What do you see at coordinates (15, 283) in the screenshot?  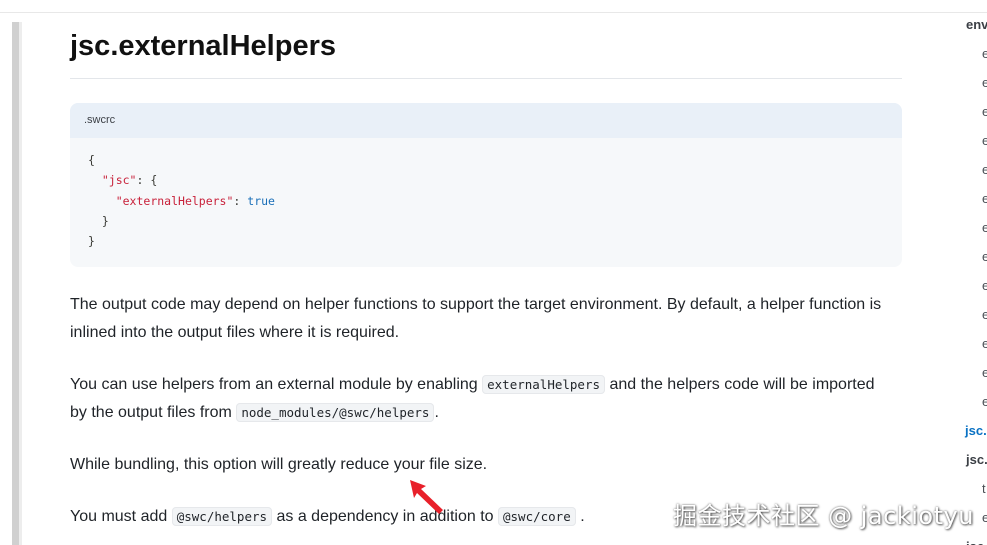 I see `scroll-gutter` at bounding box center [15, 283].